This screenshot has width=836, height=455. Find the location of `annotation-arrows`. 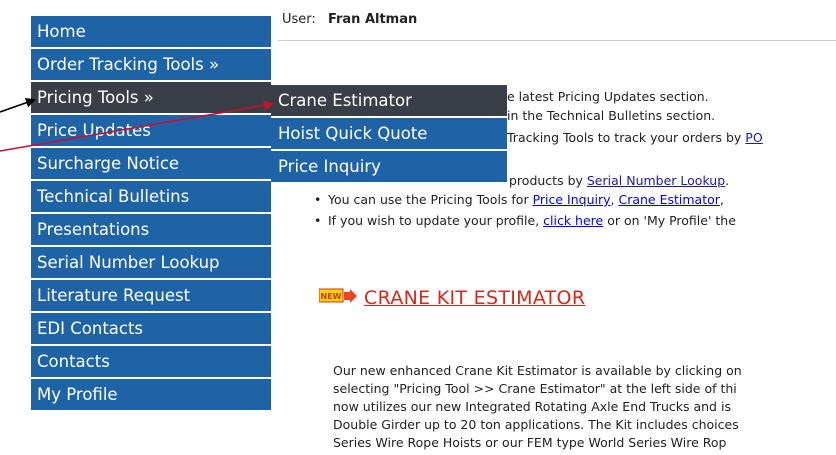

annotation-arrows is located at coordinates (137, 124).